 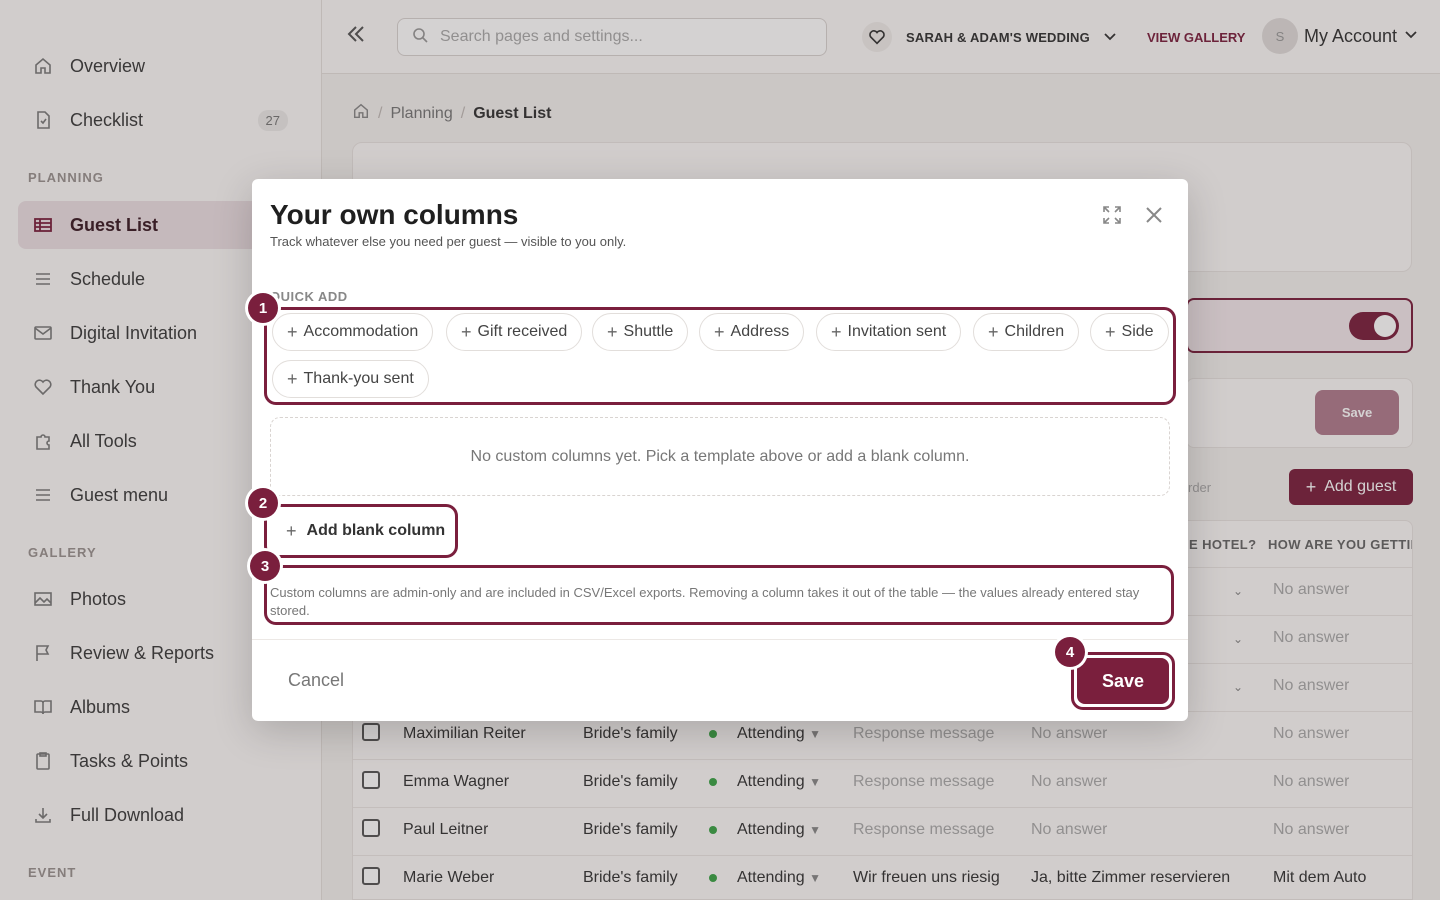 I want to click on quick-add-label: QUICK ADD, so click(x=309, y=296).